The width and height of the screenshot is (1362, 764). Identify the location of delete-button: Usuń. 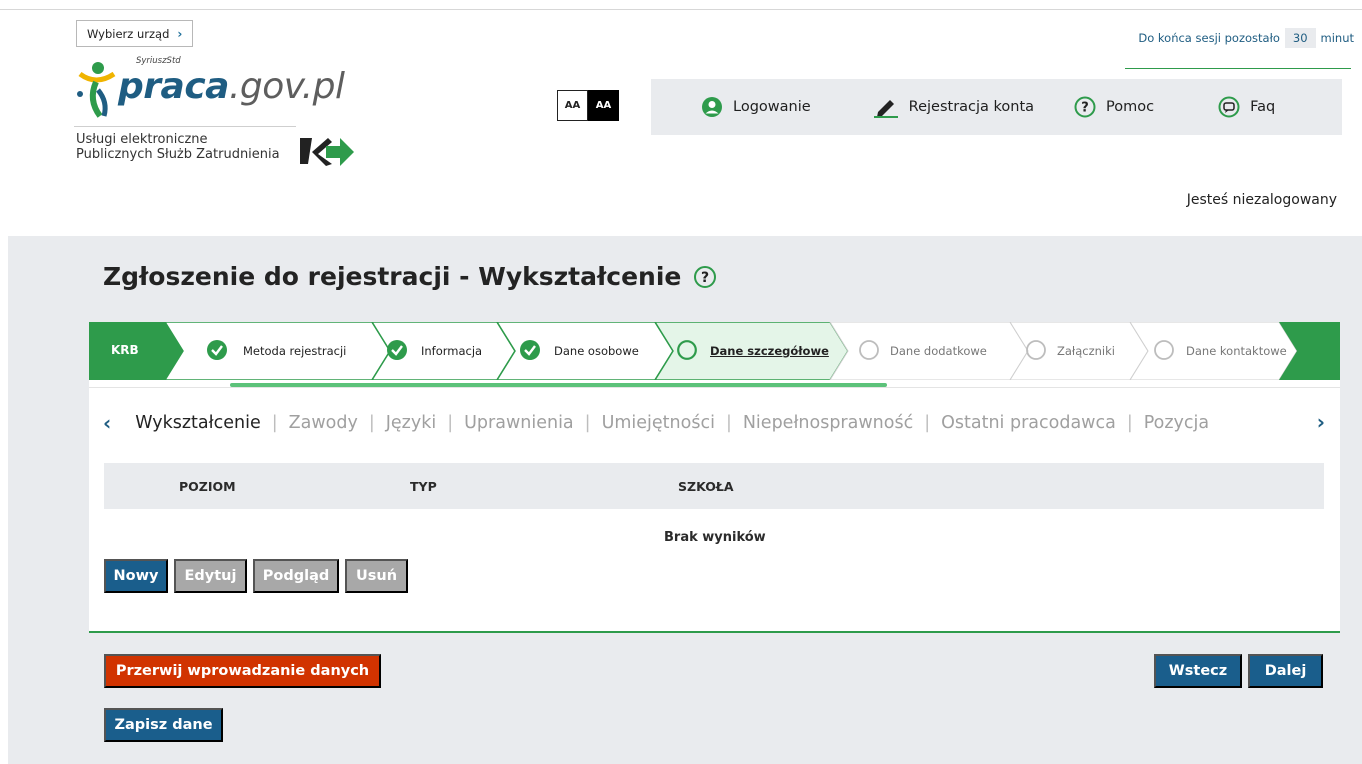
(376, 576).